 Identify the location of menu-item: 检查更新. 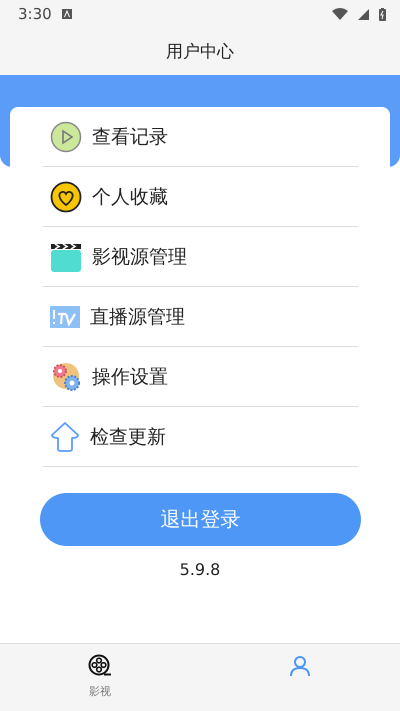
(200, 437).